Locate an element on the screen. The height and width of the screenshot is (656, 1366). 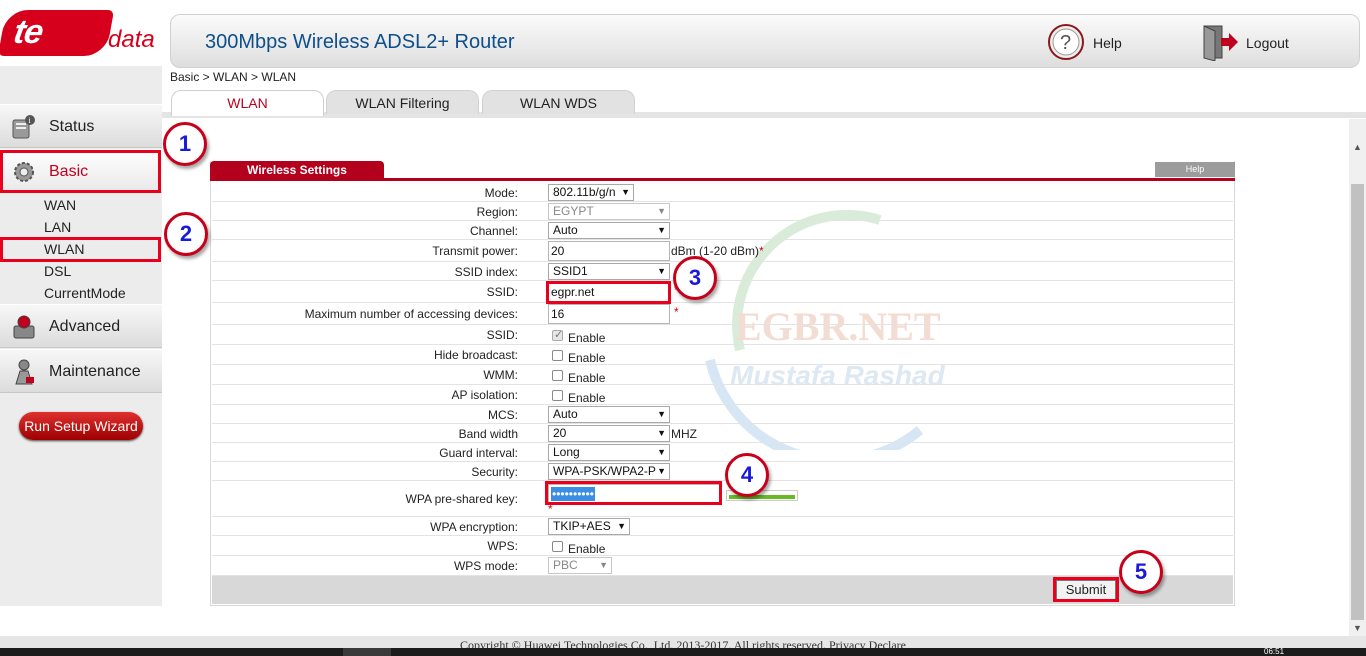
wpa-encryption-label: WPA encryption: is located at coordinates (474, 527).